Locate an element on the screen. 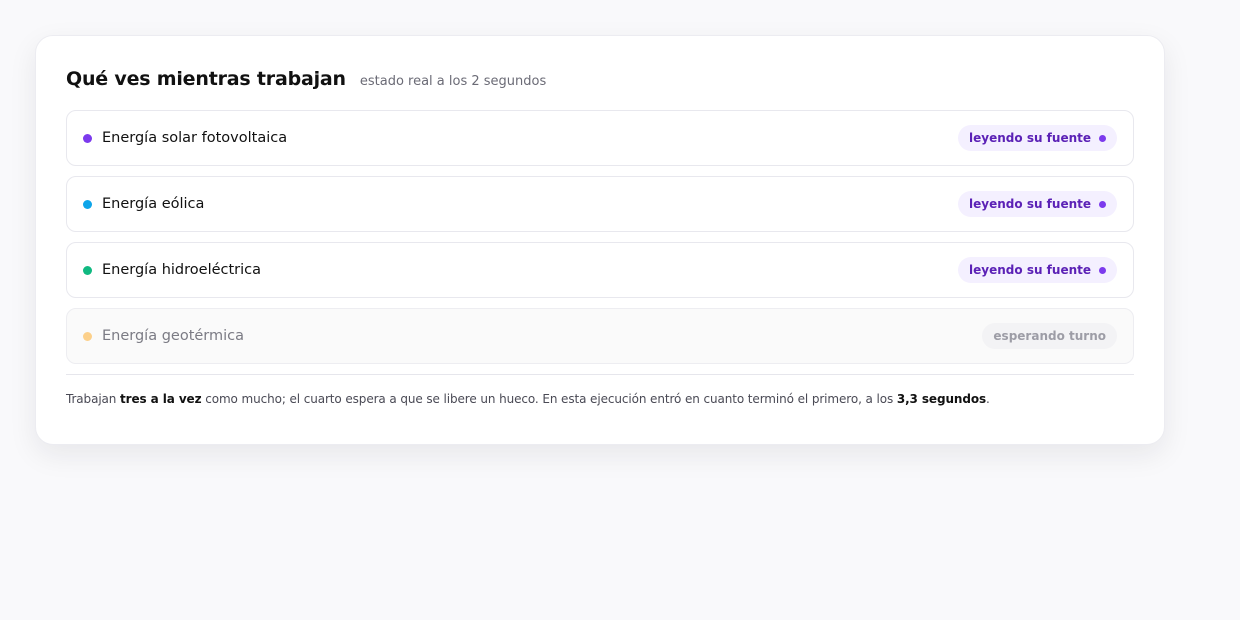  status-badge-label: esperando turno is located at coordinates (1049, 336).